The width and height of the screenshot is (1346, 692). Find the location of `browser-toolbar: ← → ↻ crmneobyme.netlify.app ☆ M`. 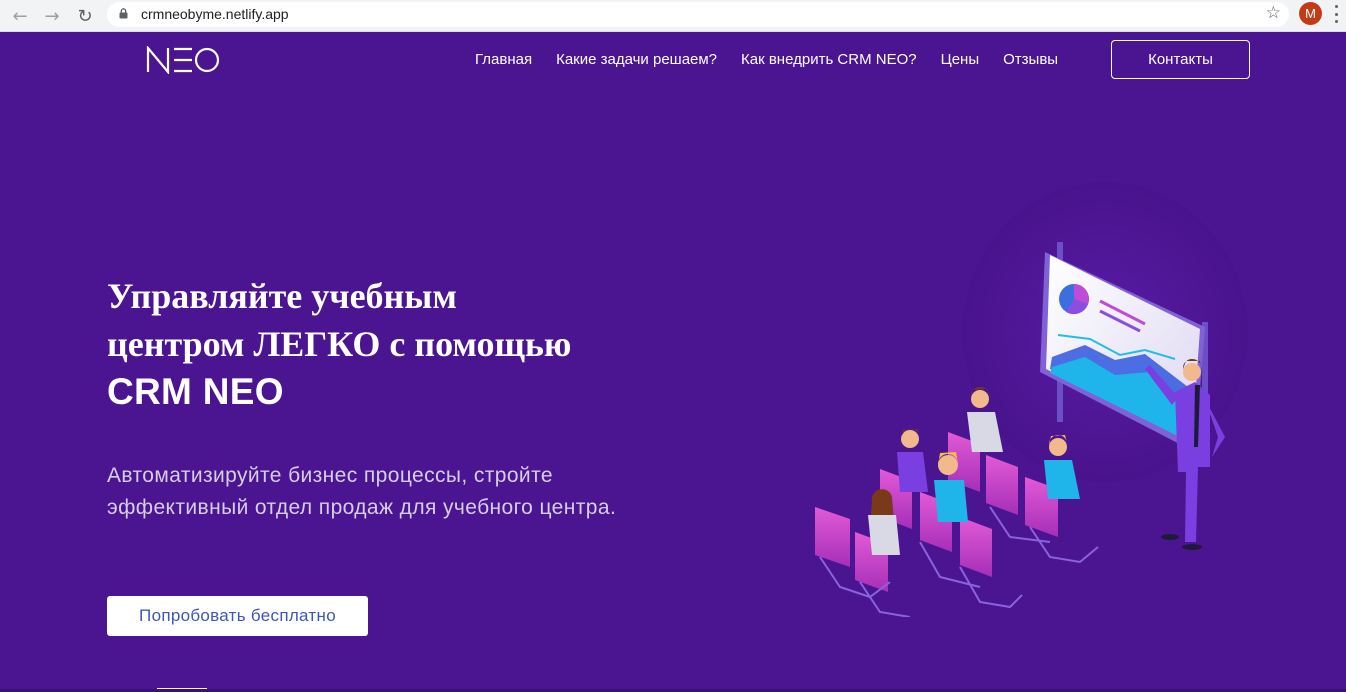

browser-toolbar: ← → ↻ crmneobyme.netlify.app ☆ M is located at coordinates (673, 16).